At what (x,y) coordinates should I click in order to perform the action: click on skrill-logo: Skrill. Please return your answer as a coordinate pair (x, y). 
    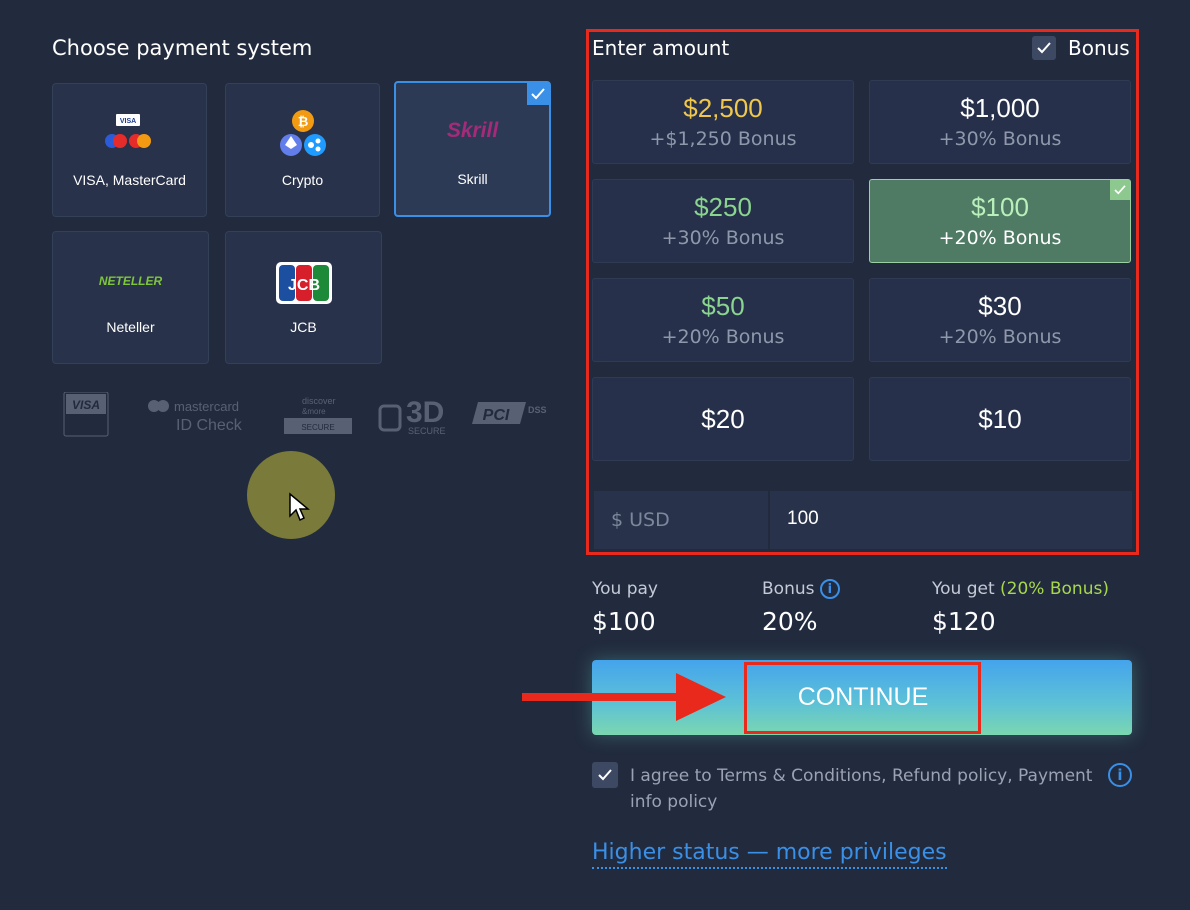
    Looking at the image, I should click on (472, 130).